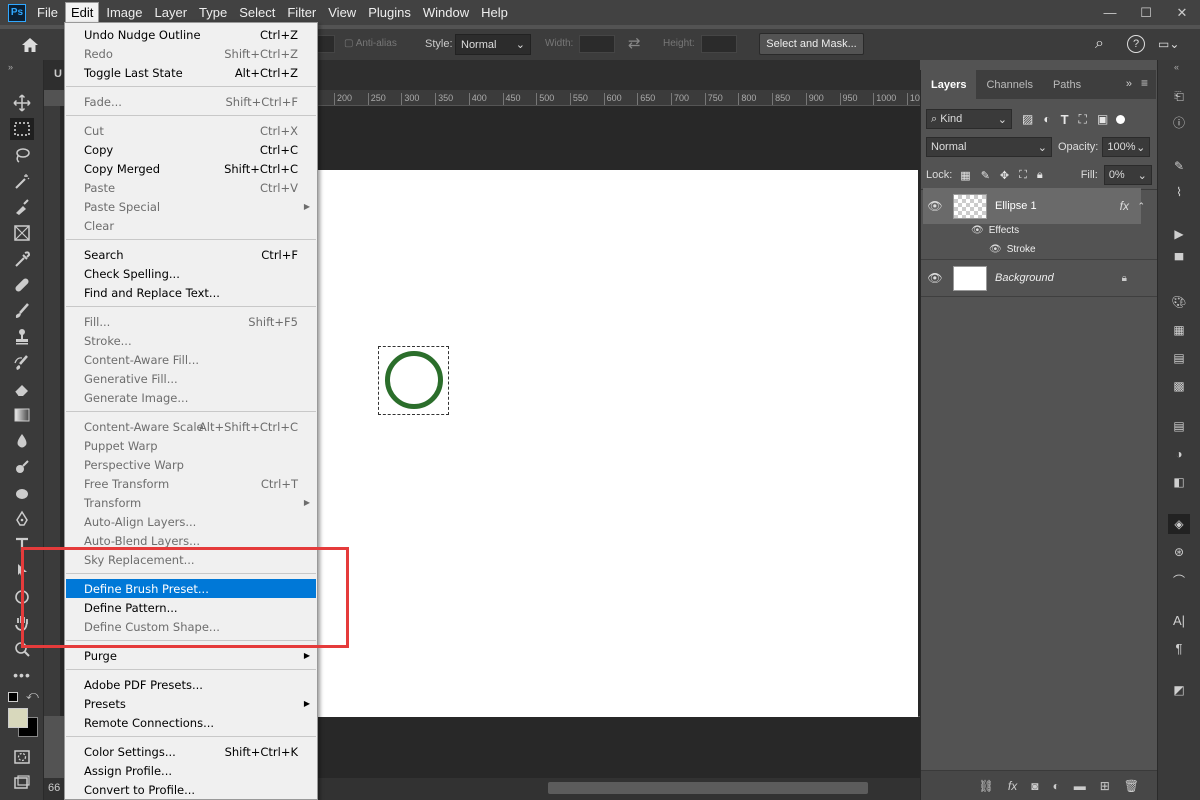  Describe the element at coordinates (1179, 524) in the screenshot. I see `layers-panel-icon: ◈` at that location.